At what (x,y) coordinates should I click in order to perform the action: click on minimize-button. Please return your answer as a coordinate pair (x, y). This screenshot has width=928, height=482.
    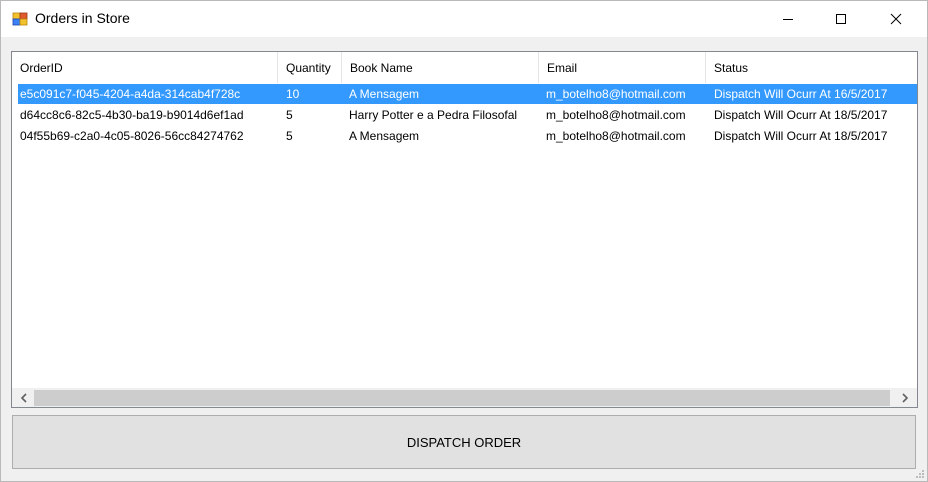
    Looking at the image, I should click on (788, 19).